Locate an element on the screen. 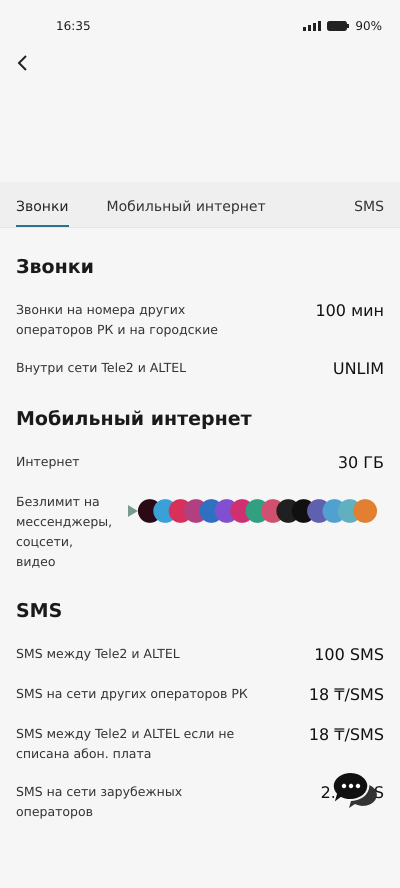 This screenshot has height=888, width=400. row-value: UNLIM is located at coordinates (358, 369).